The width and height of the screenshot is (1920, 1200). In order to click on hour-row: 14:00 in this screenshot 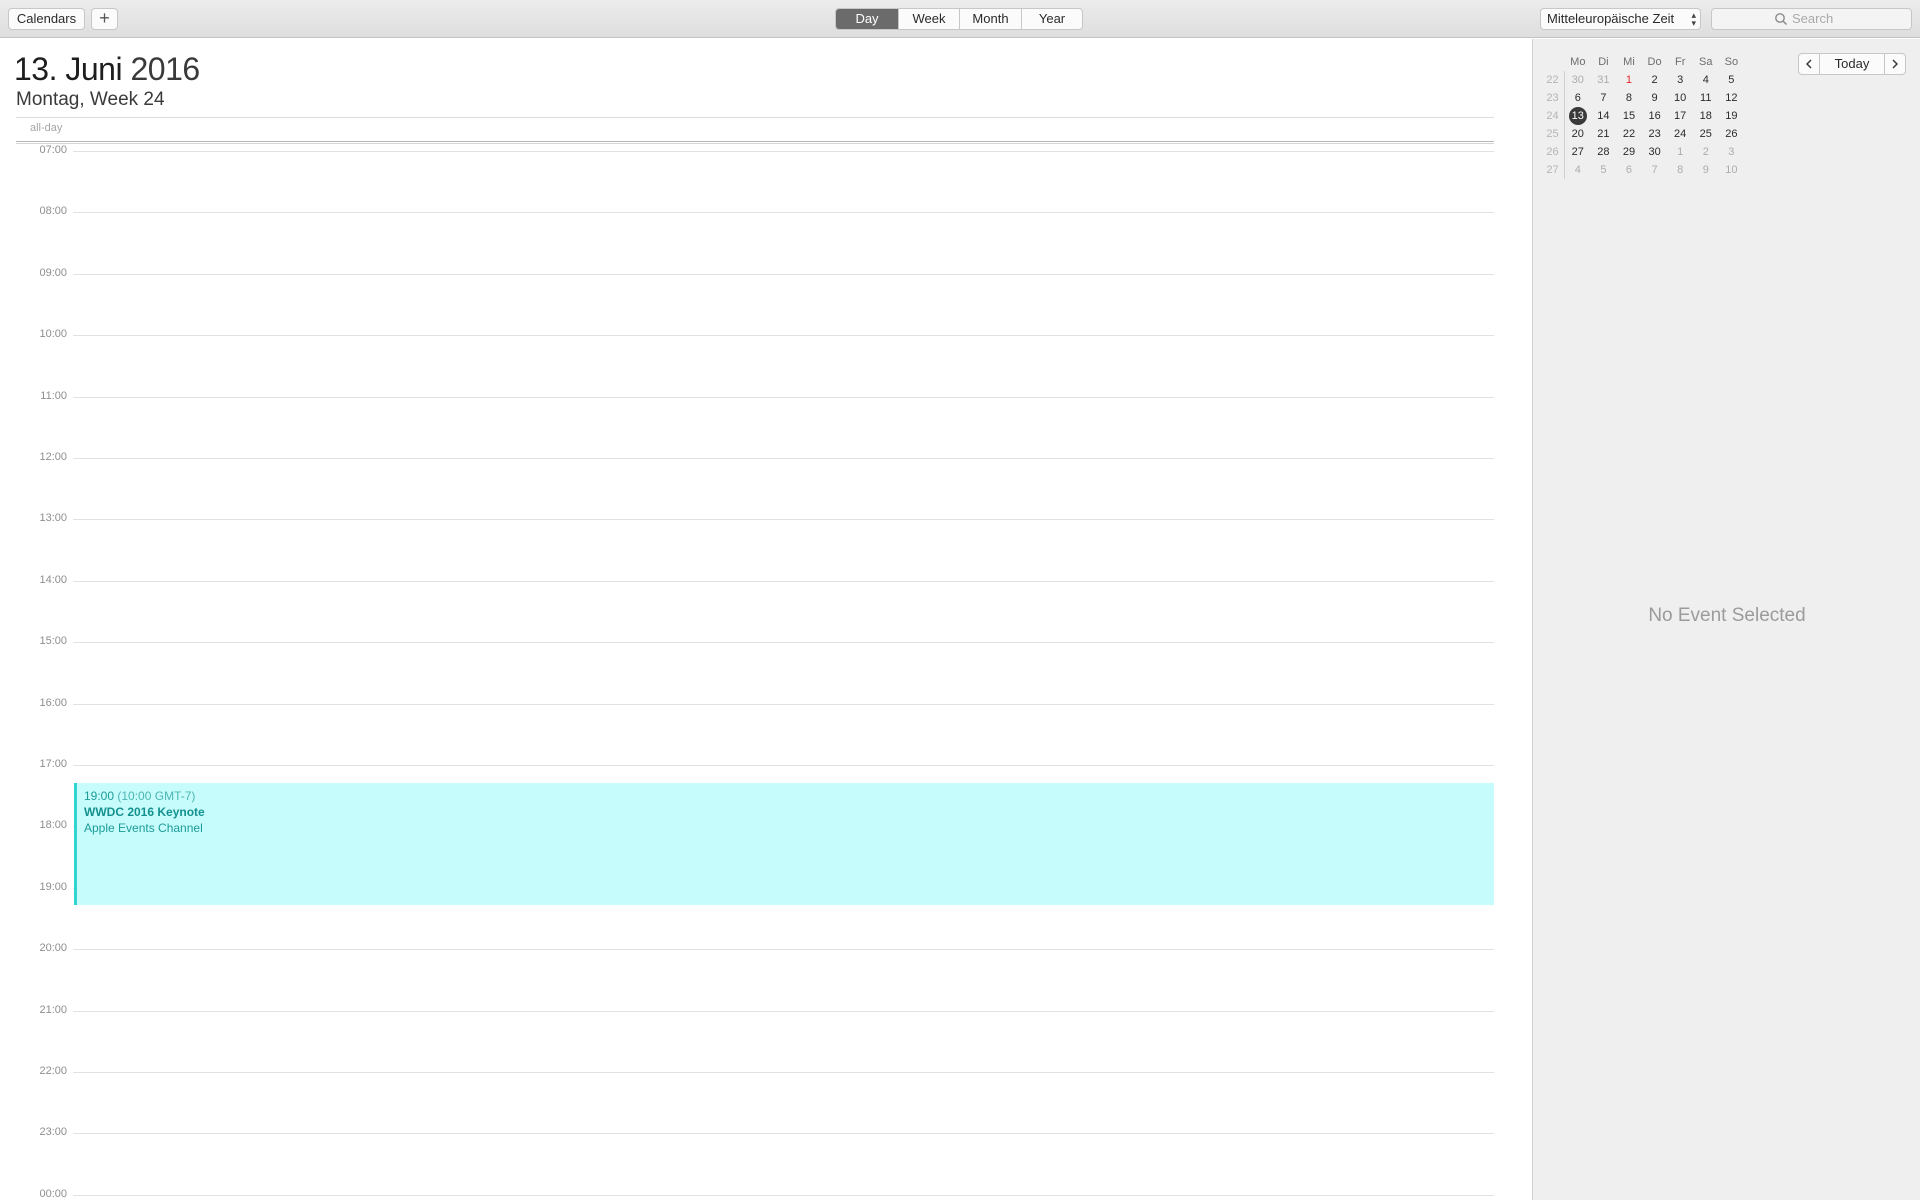, I will do `click(750, 607)`.